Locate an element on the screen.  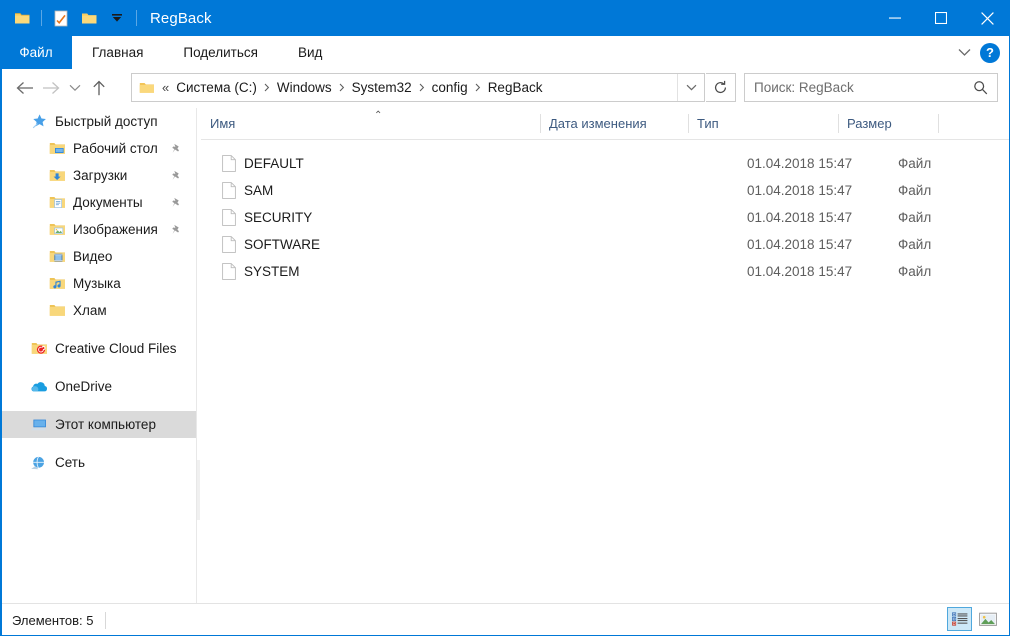
sidebar-item-pictures: Изображения is located at coordinates (98, 229).